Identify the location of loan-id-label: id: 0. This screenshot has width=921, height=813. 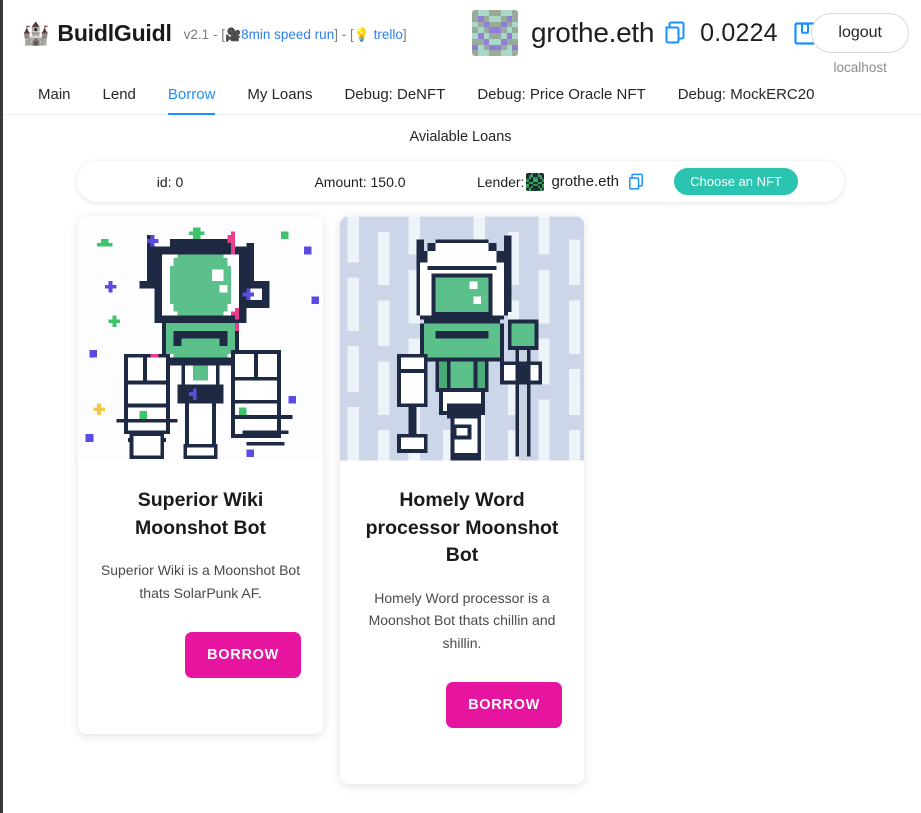
(170, 181).